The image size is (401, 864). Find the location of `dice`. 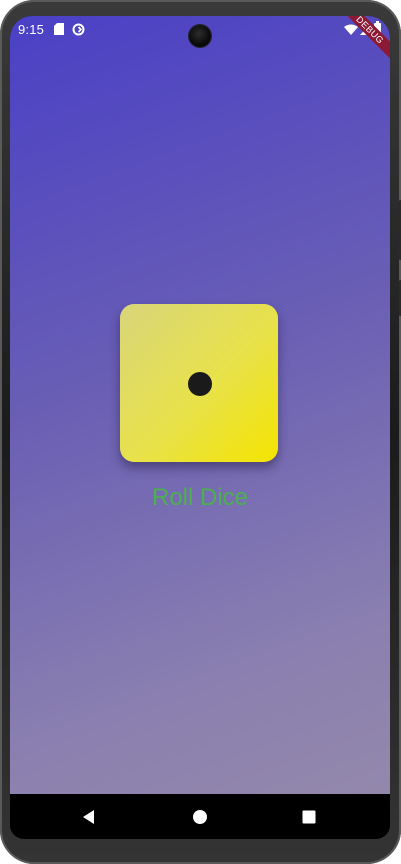

dice is located at coordinates (199, 383).